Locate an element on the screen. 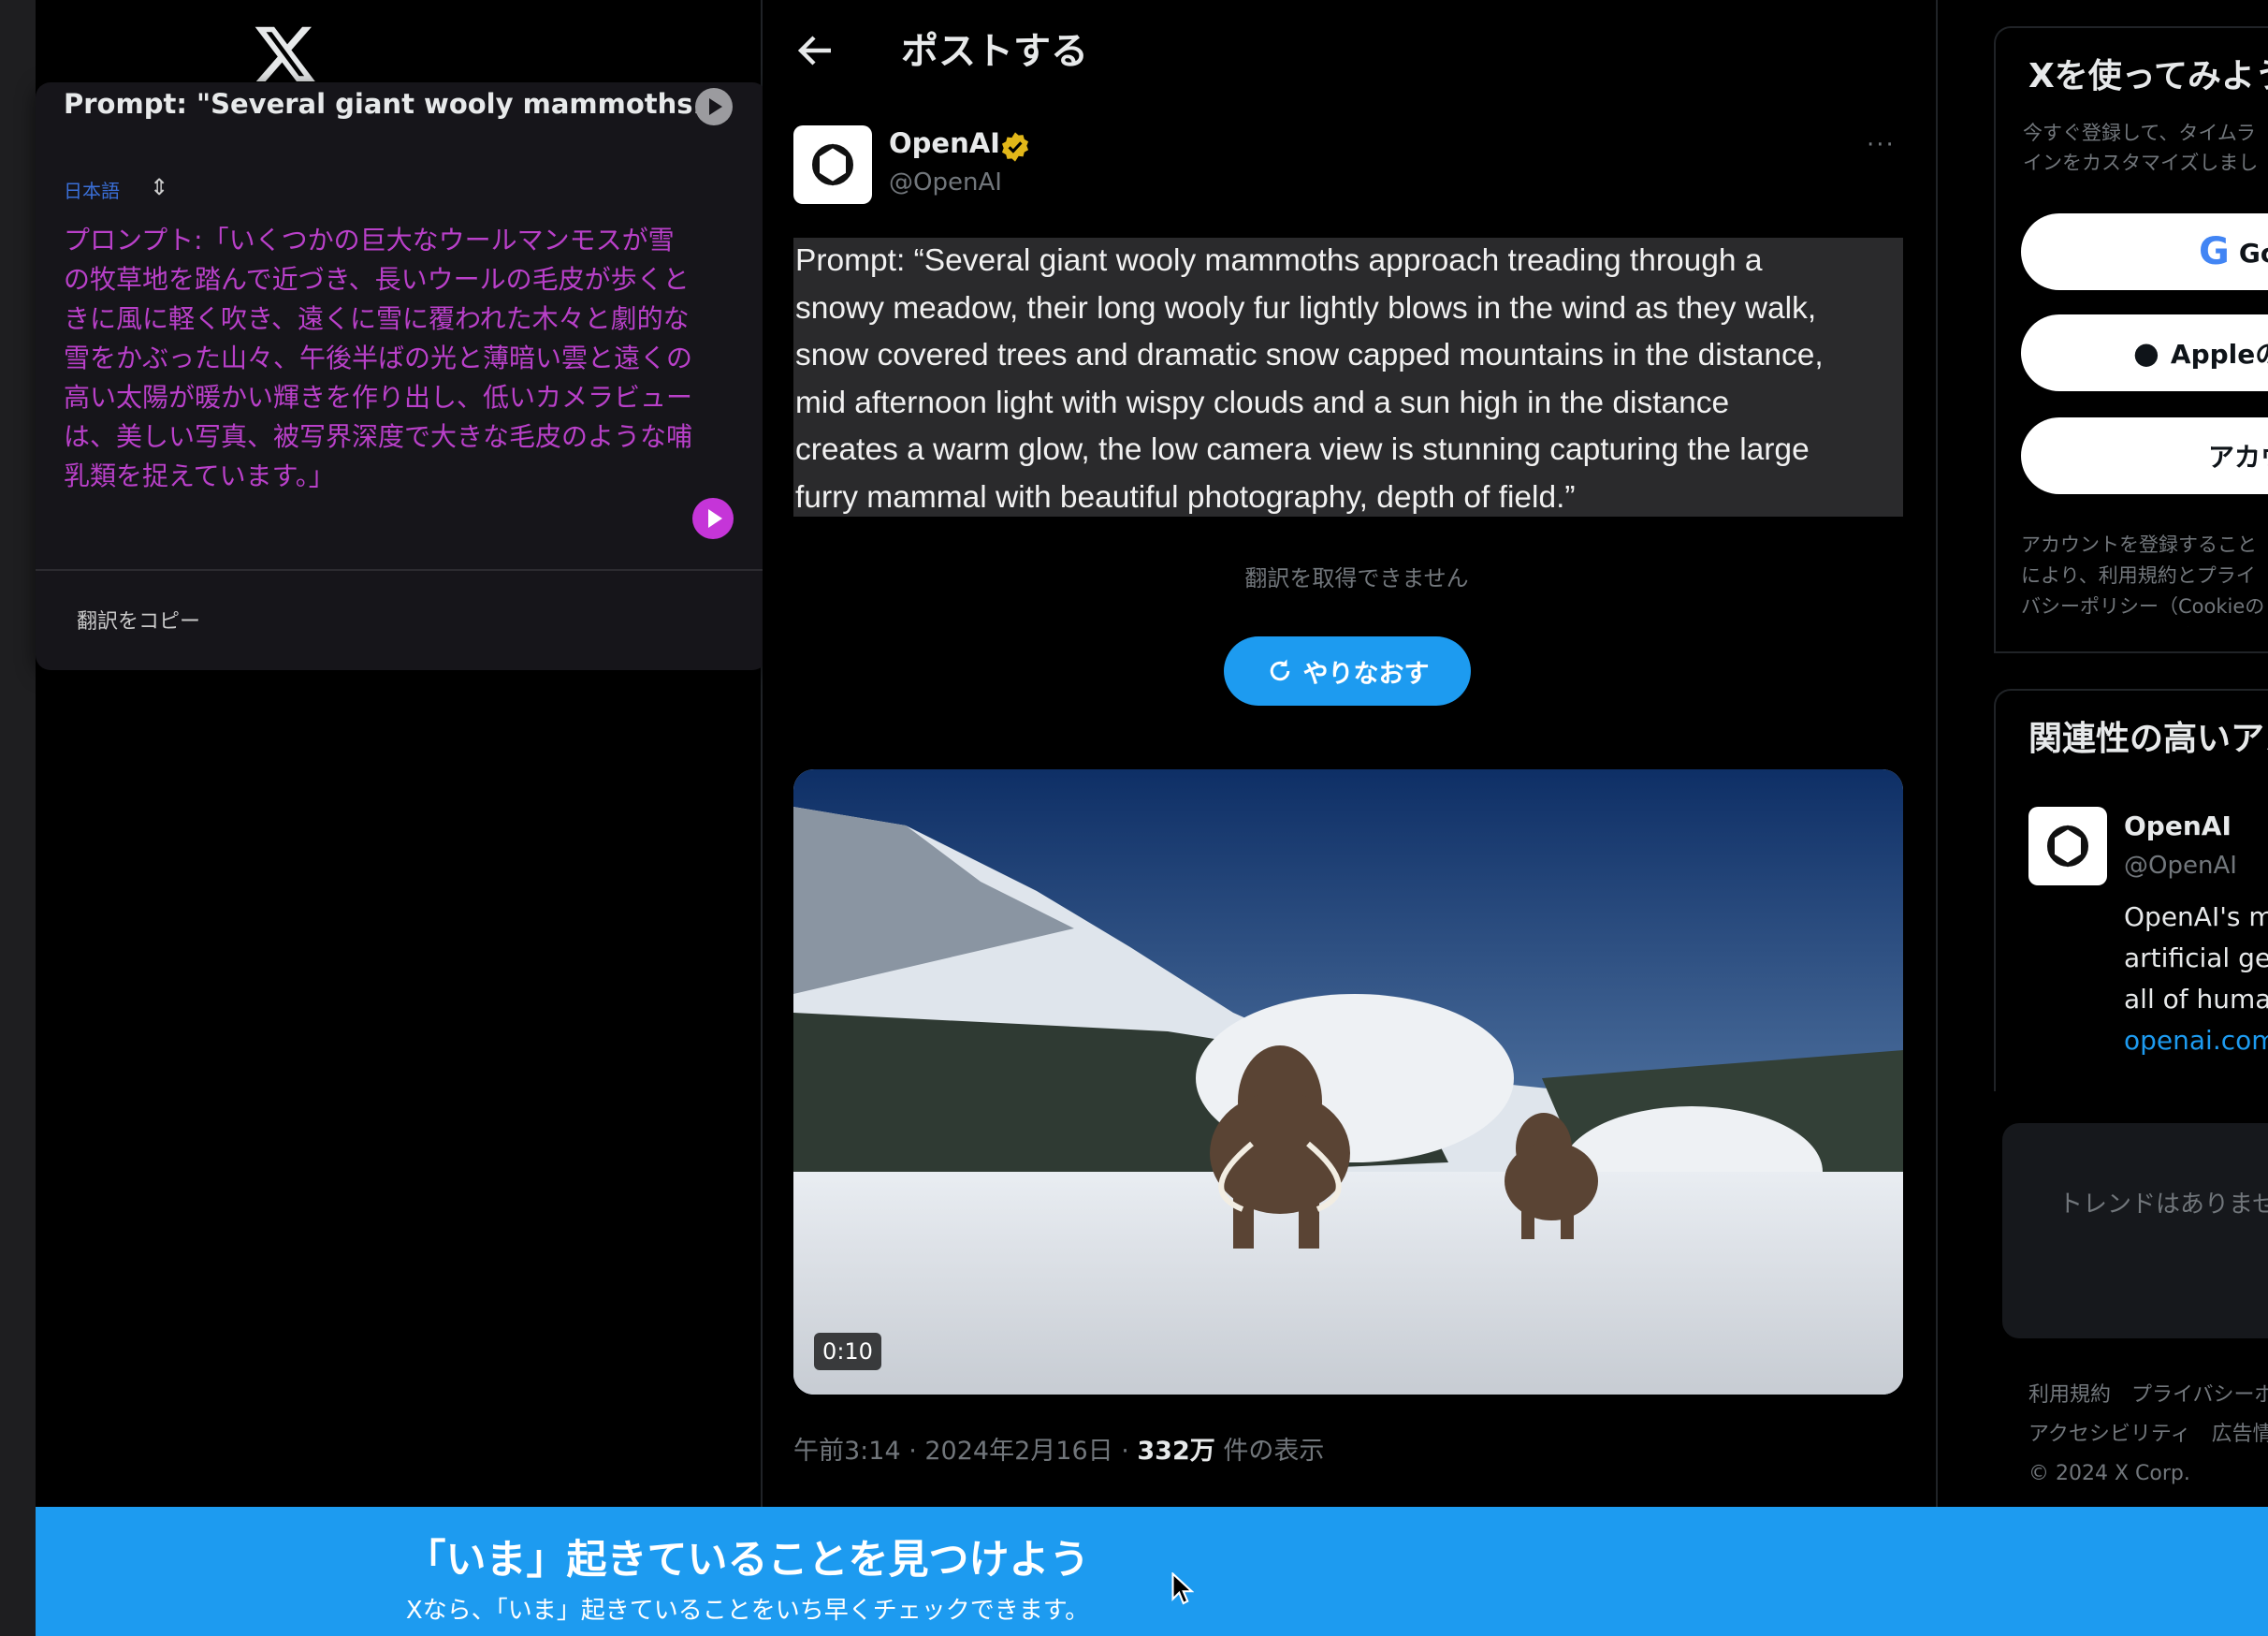 The width and height of the screenshot is (2268, 1636). copy-translation-button: 翻訳をコピー is located at coordinates (189, 623).